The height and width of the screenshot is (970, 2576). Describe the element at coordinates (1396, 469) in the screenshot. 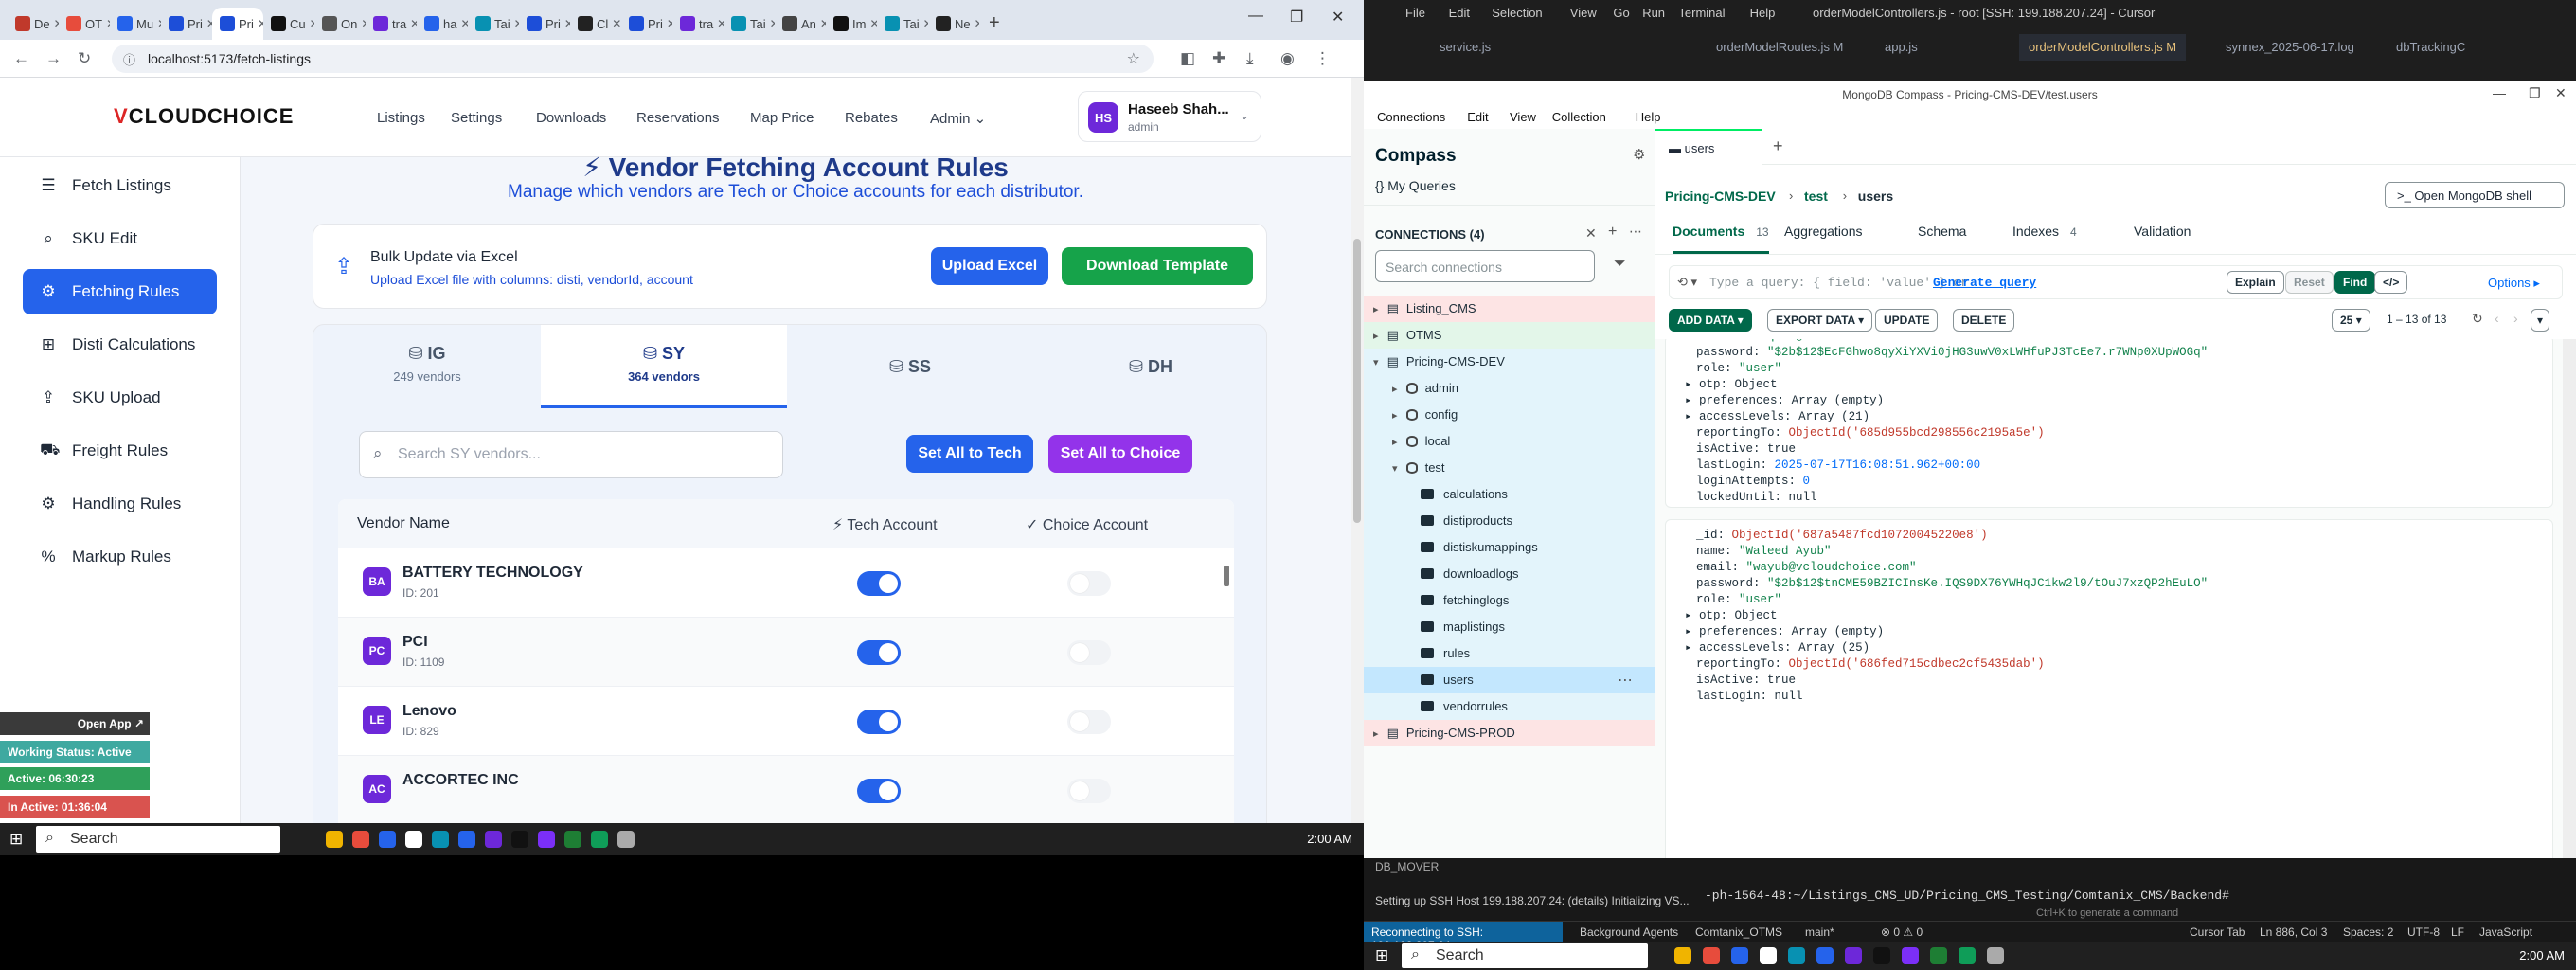

I see `chevron-down-icon: ▾` at that location.